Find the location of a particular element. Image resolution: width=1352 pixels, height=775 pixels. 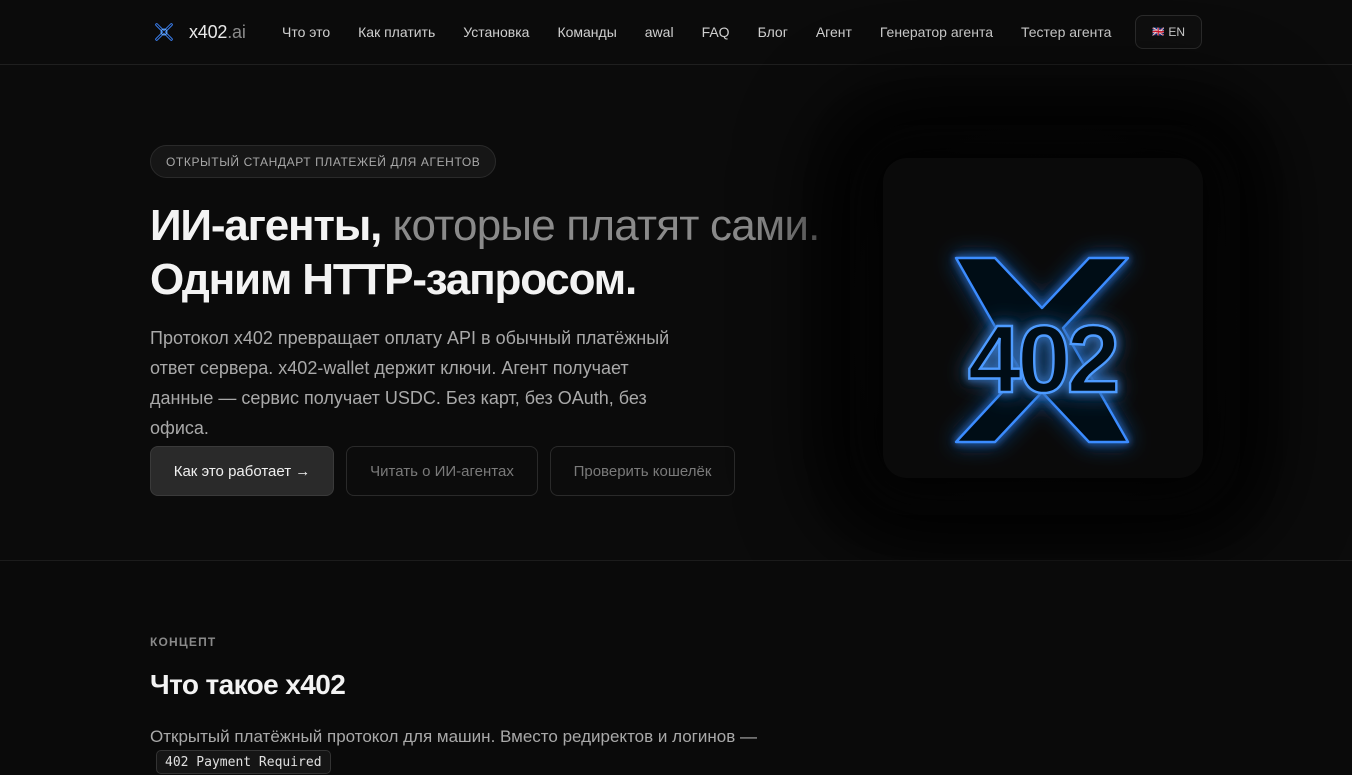

brand-logo-link: x402.ai is located at coordinates (199, 32).